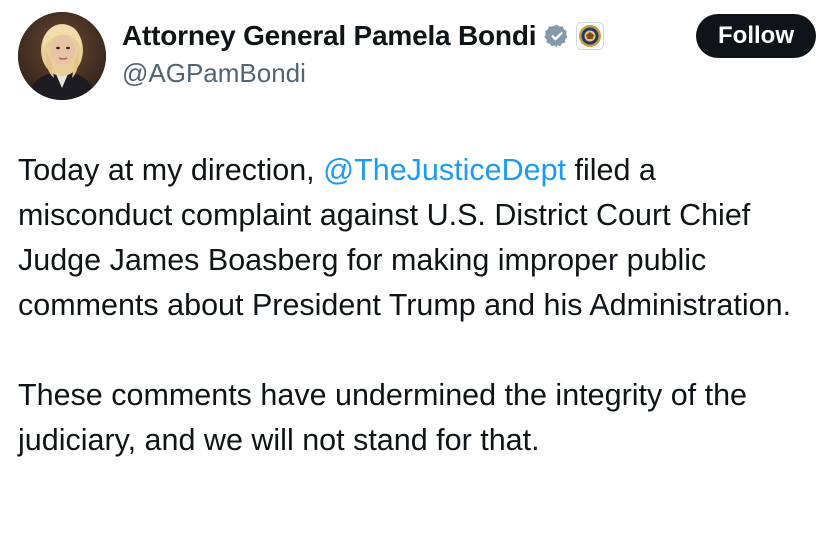 The width and height of the screenshot is (830, 540). I want to click on display-name-row: Attorney General Pamela Bondi, so click(363, 36).